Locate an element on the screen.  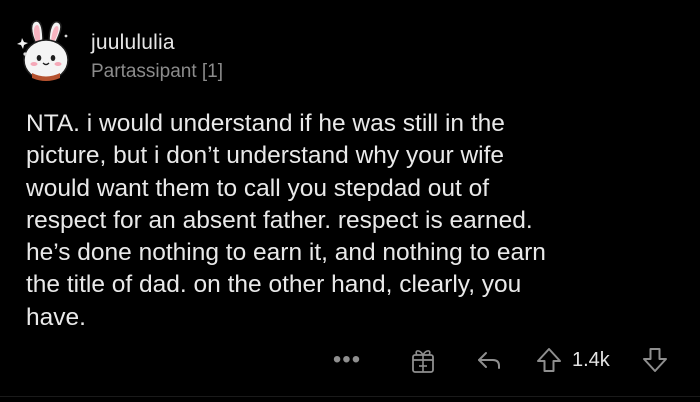
upvote-icon is located at coordinates (549, 360).